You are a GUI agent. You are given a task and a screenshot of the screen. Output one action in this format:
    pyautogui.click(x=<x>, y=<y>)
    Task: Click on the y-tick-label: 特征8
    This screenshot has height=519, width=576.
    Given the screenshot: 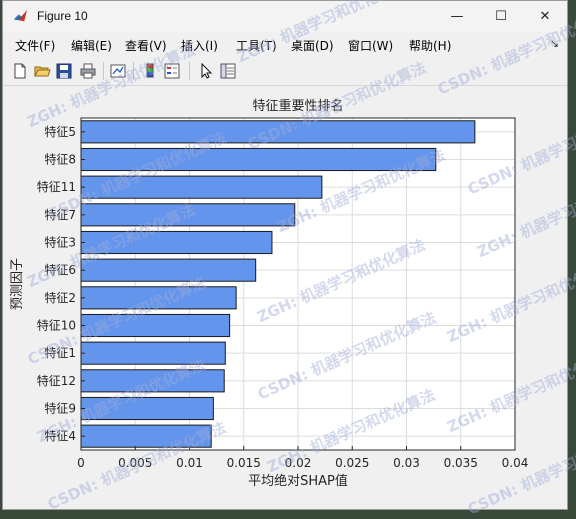 What is the action you would take?
    pyautogui.click(x=60, y=159)
    